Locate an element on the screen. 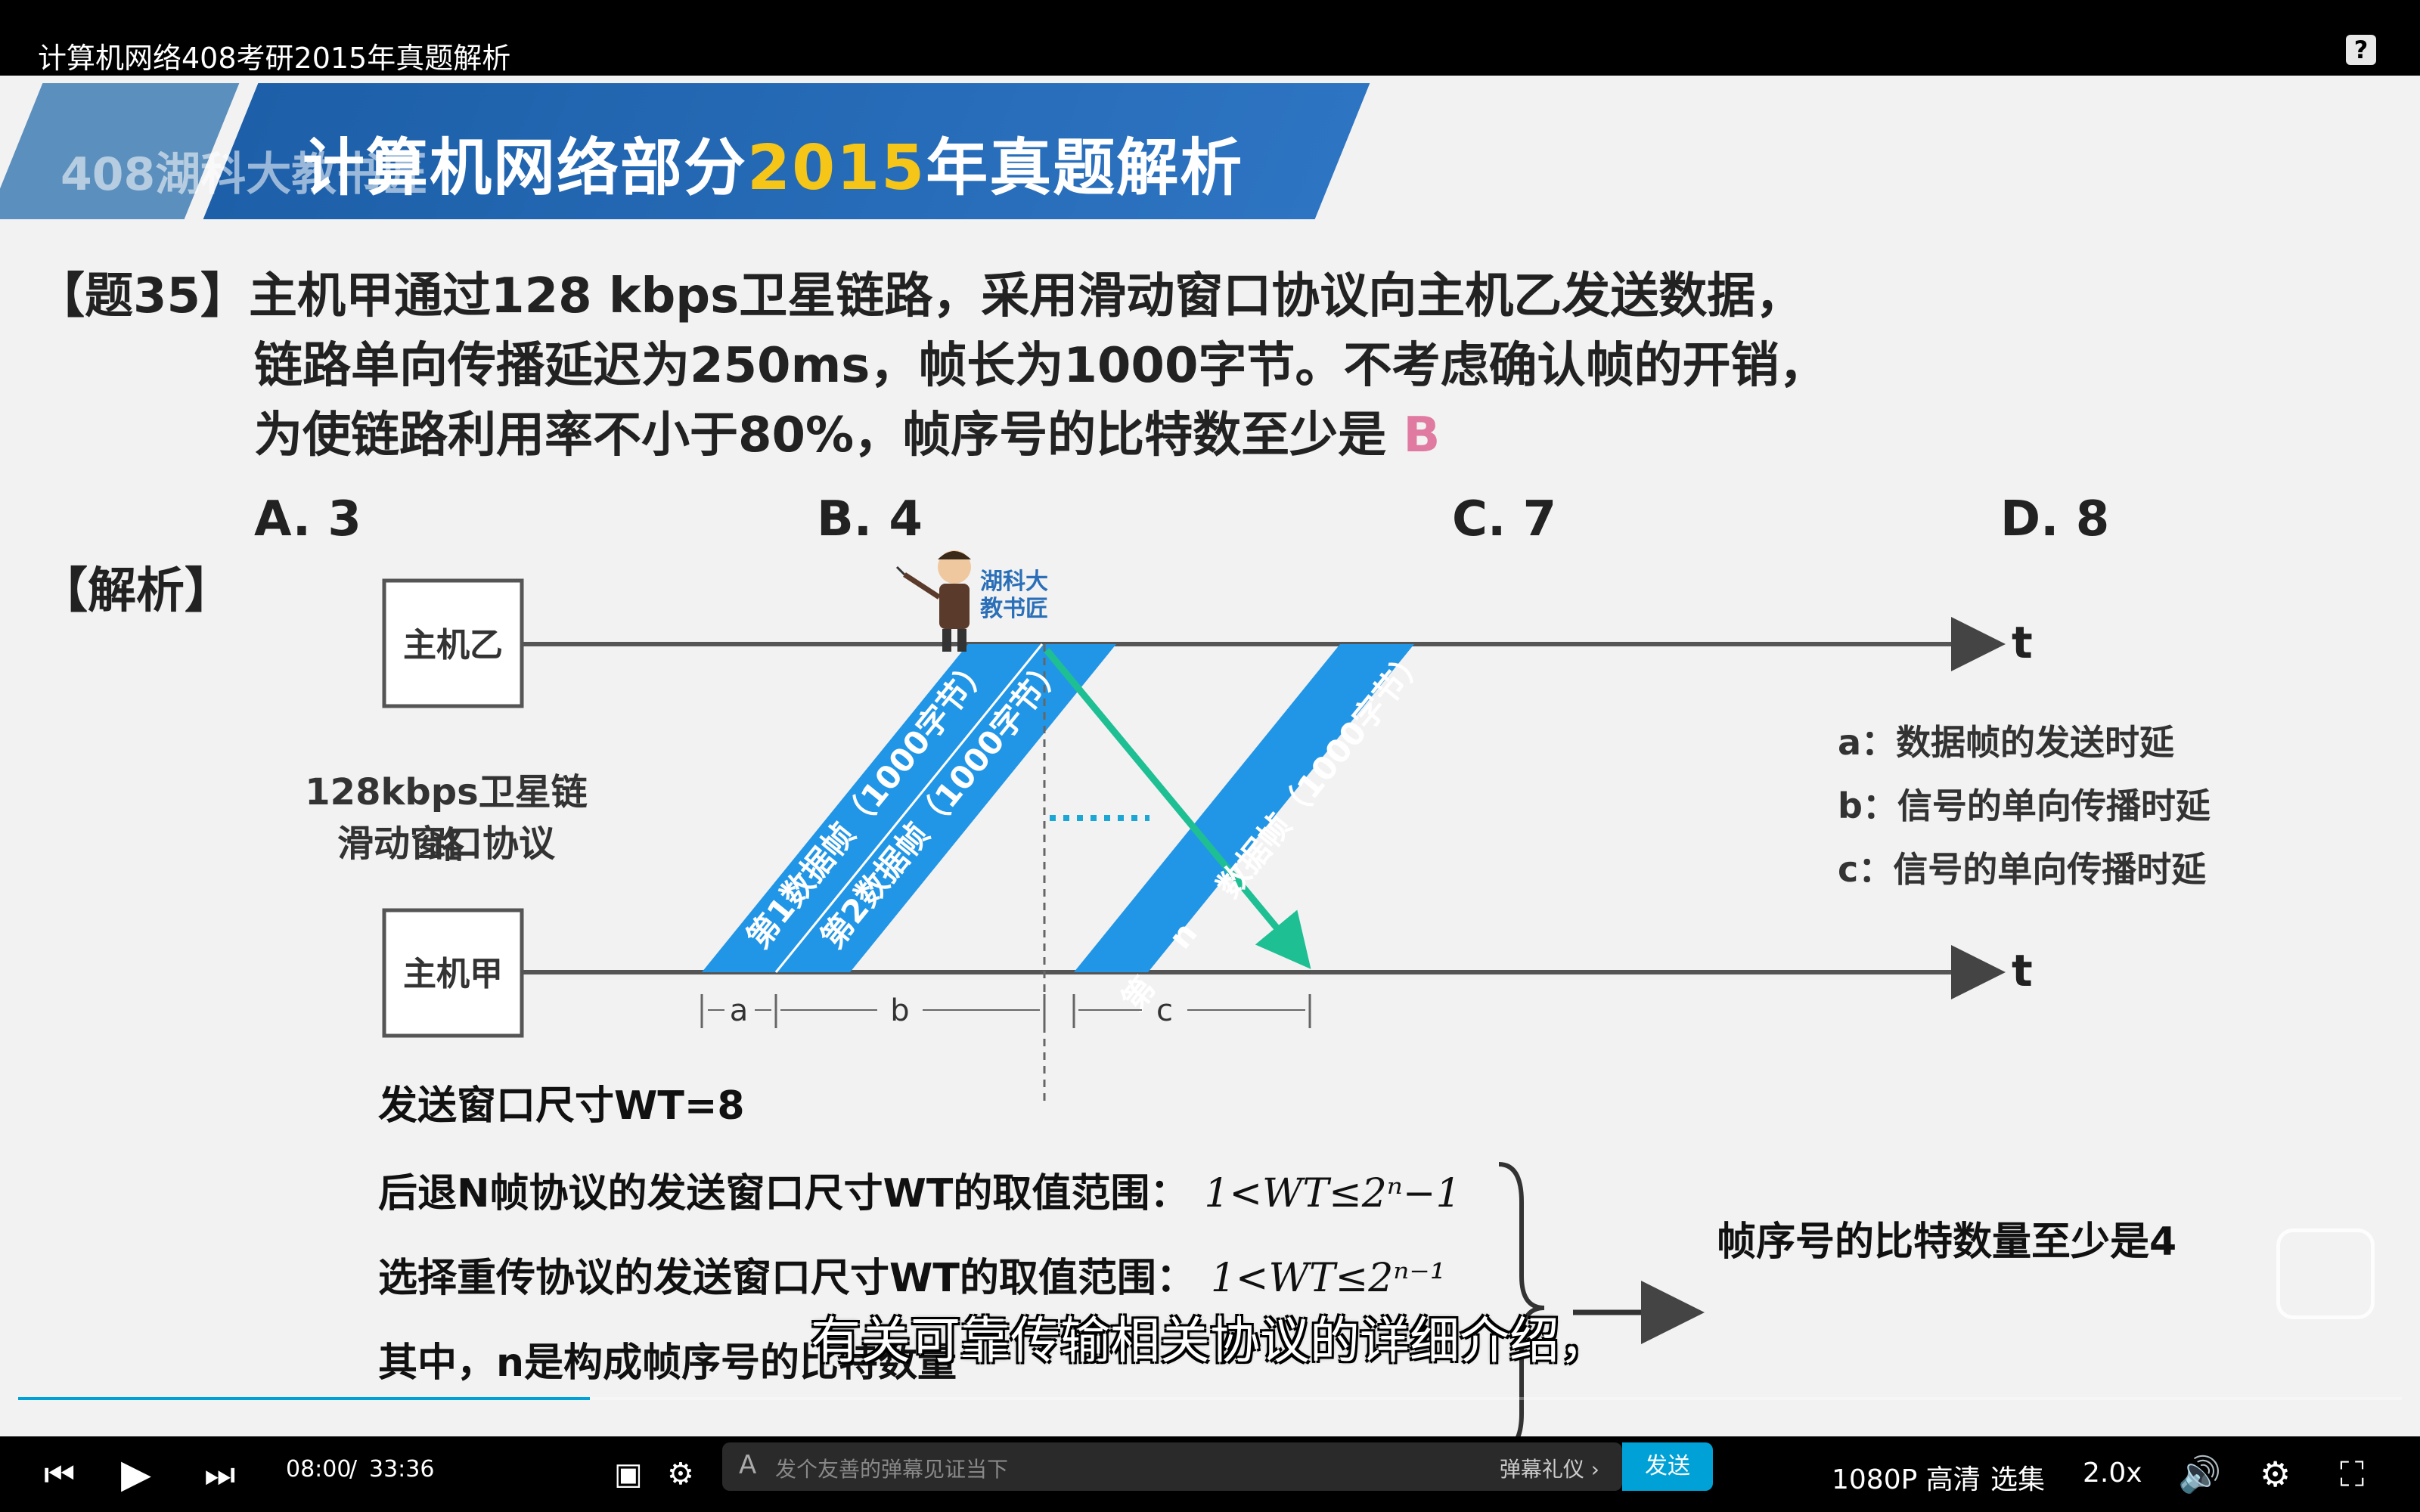  formula-sr: 选择重传协议的发送窗口尺寸WT的取值范围： 1<WT≤2ⁿ⁻¹ is located at coordinates (912, 1278).